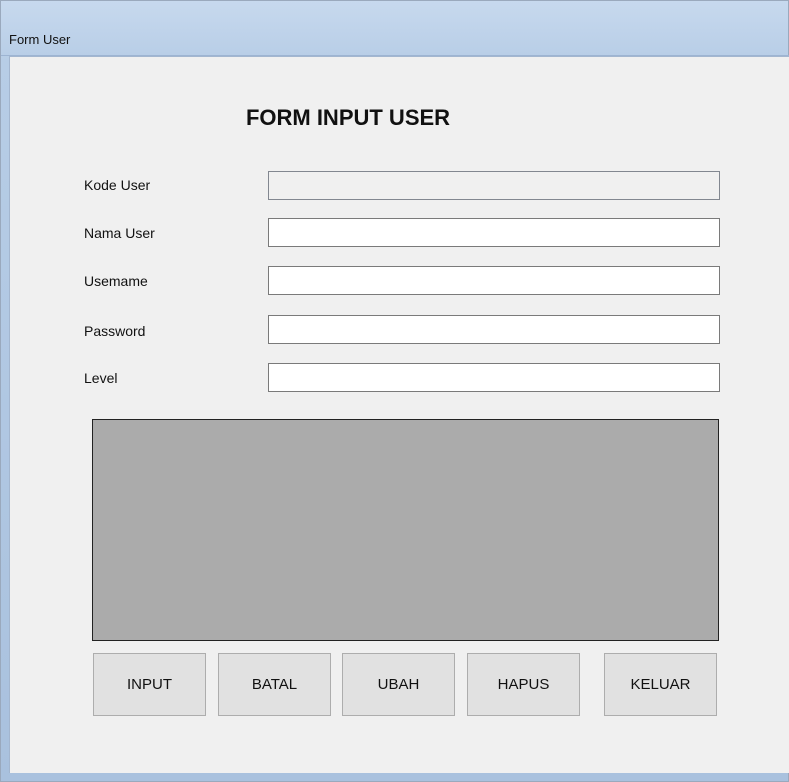  What do you see at coordinates (494, 377) in the screenshot?
I see `level-field` at bounding box center [494, 377].